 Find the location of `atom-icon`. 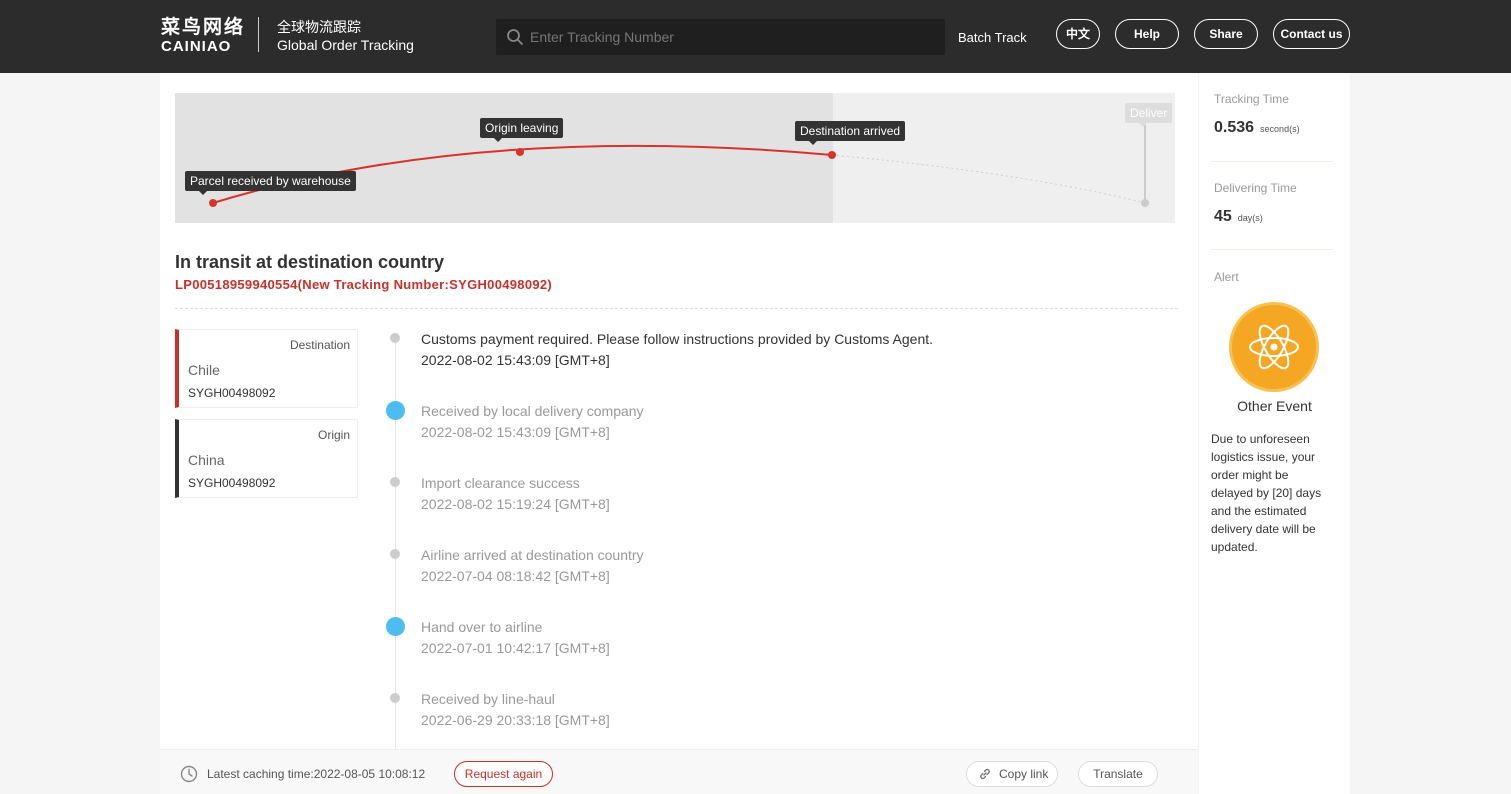

atom-icon is located at coordinates (1274, 347).